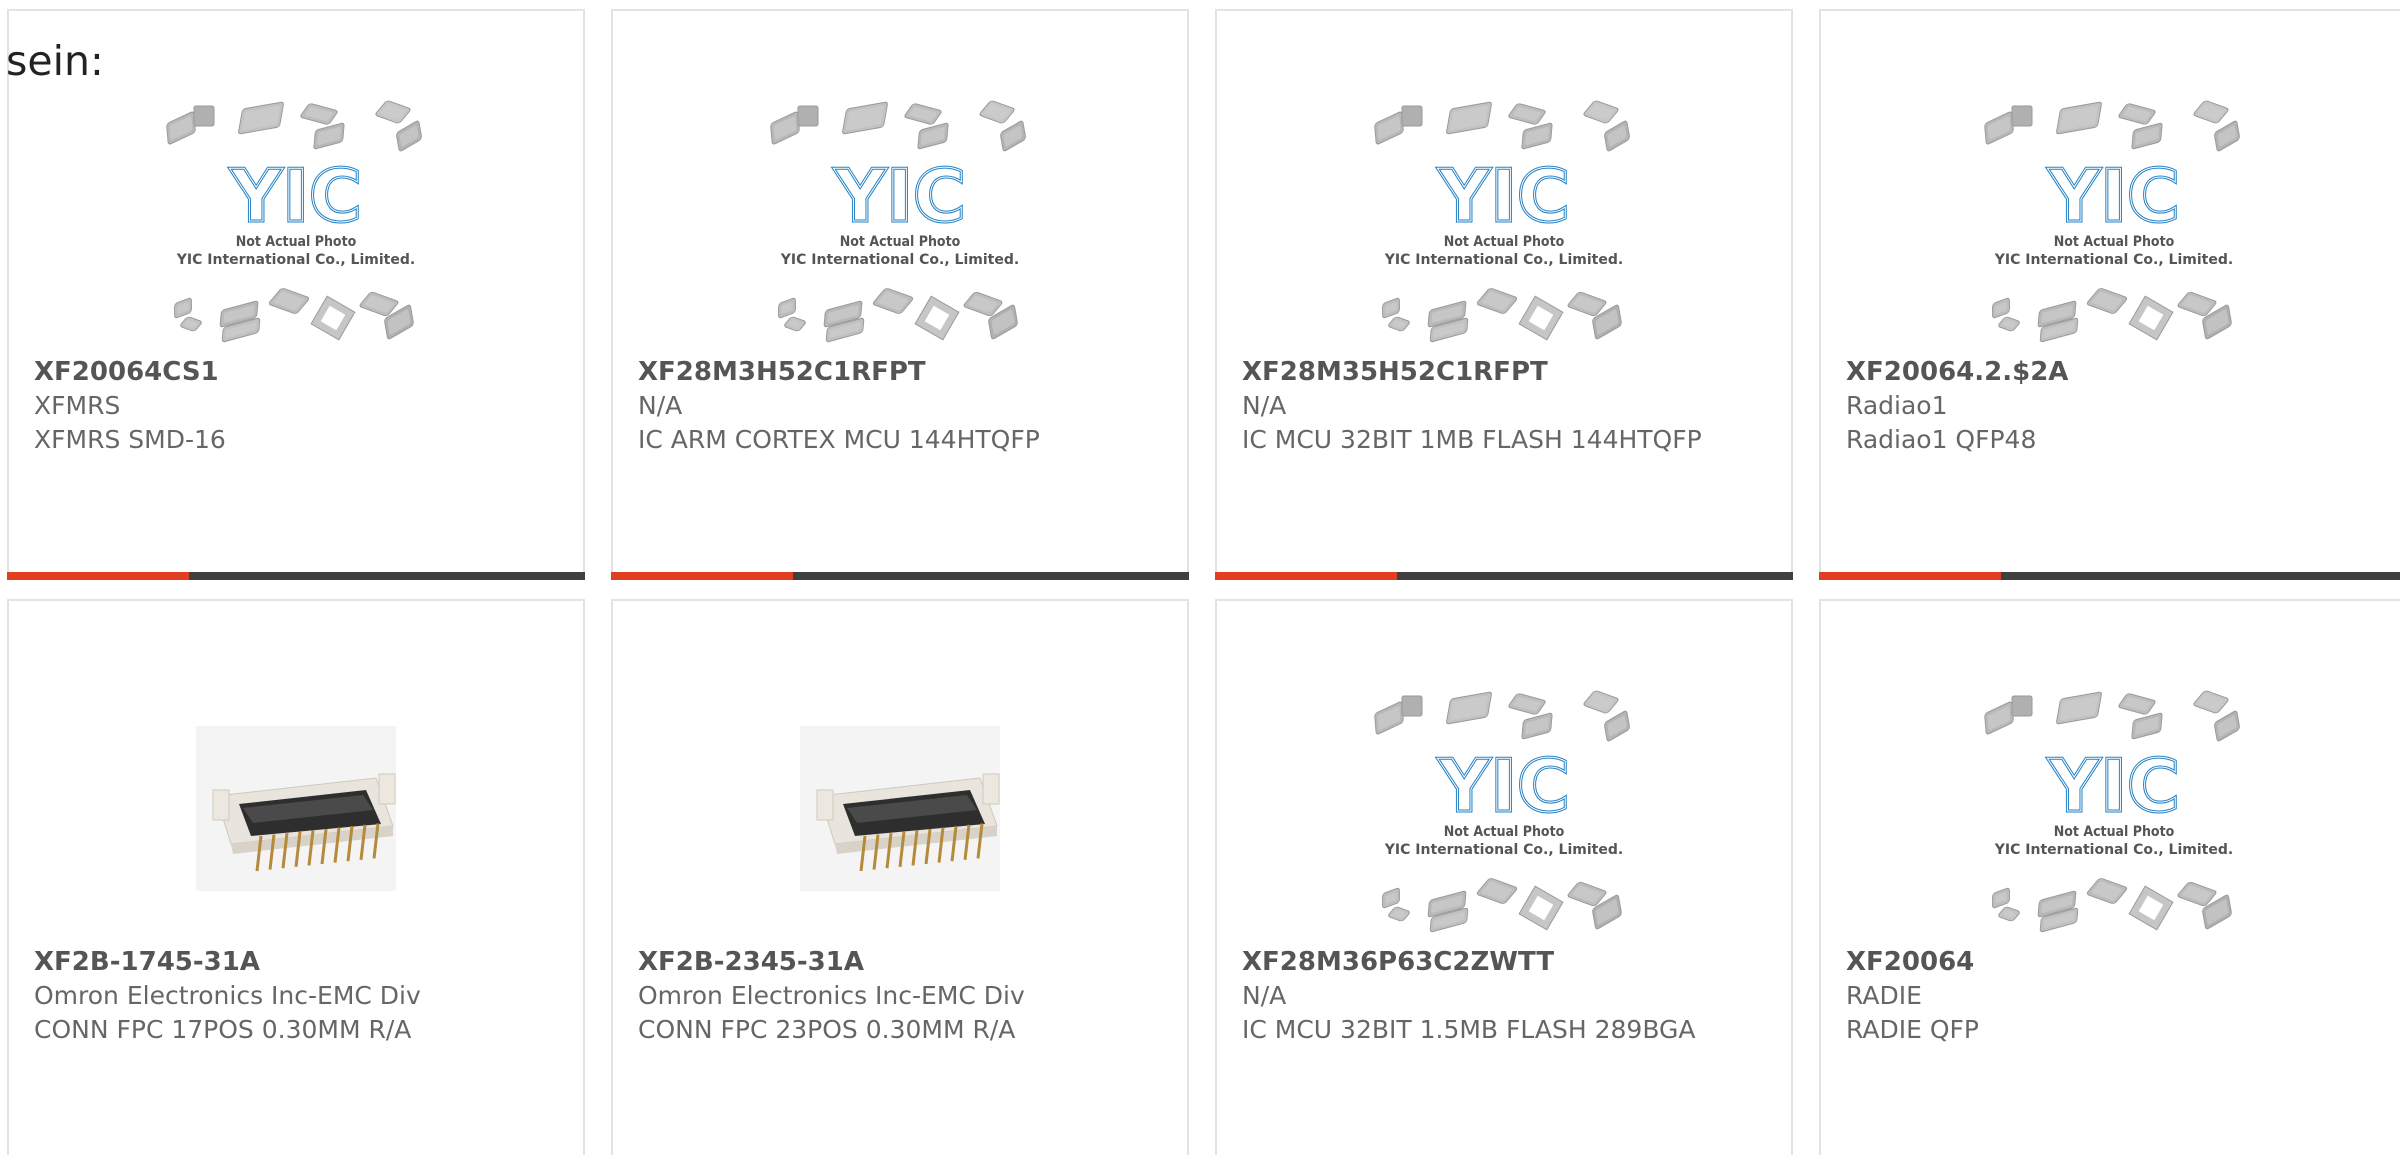 The image size is (2400, 1155). What do you see at coordinates (902, 962) in the screenshot?
I see `part-number-link: XF2B-2345-31A` at bounding box center [902, 962].